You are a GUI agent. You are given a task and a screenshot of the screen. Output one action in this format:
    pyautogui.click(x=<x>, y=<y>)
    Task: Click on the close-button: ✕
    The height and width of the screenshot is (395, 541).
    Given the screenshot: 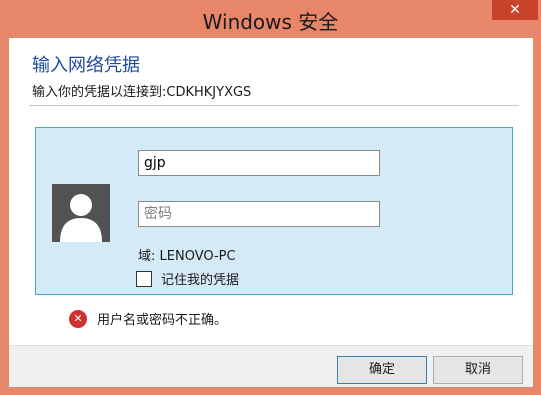 What is the action you would take?
    pyautogui.click(x=515, y=10)
    